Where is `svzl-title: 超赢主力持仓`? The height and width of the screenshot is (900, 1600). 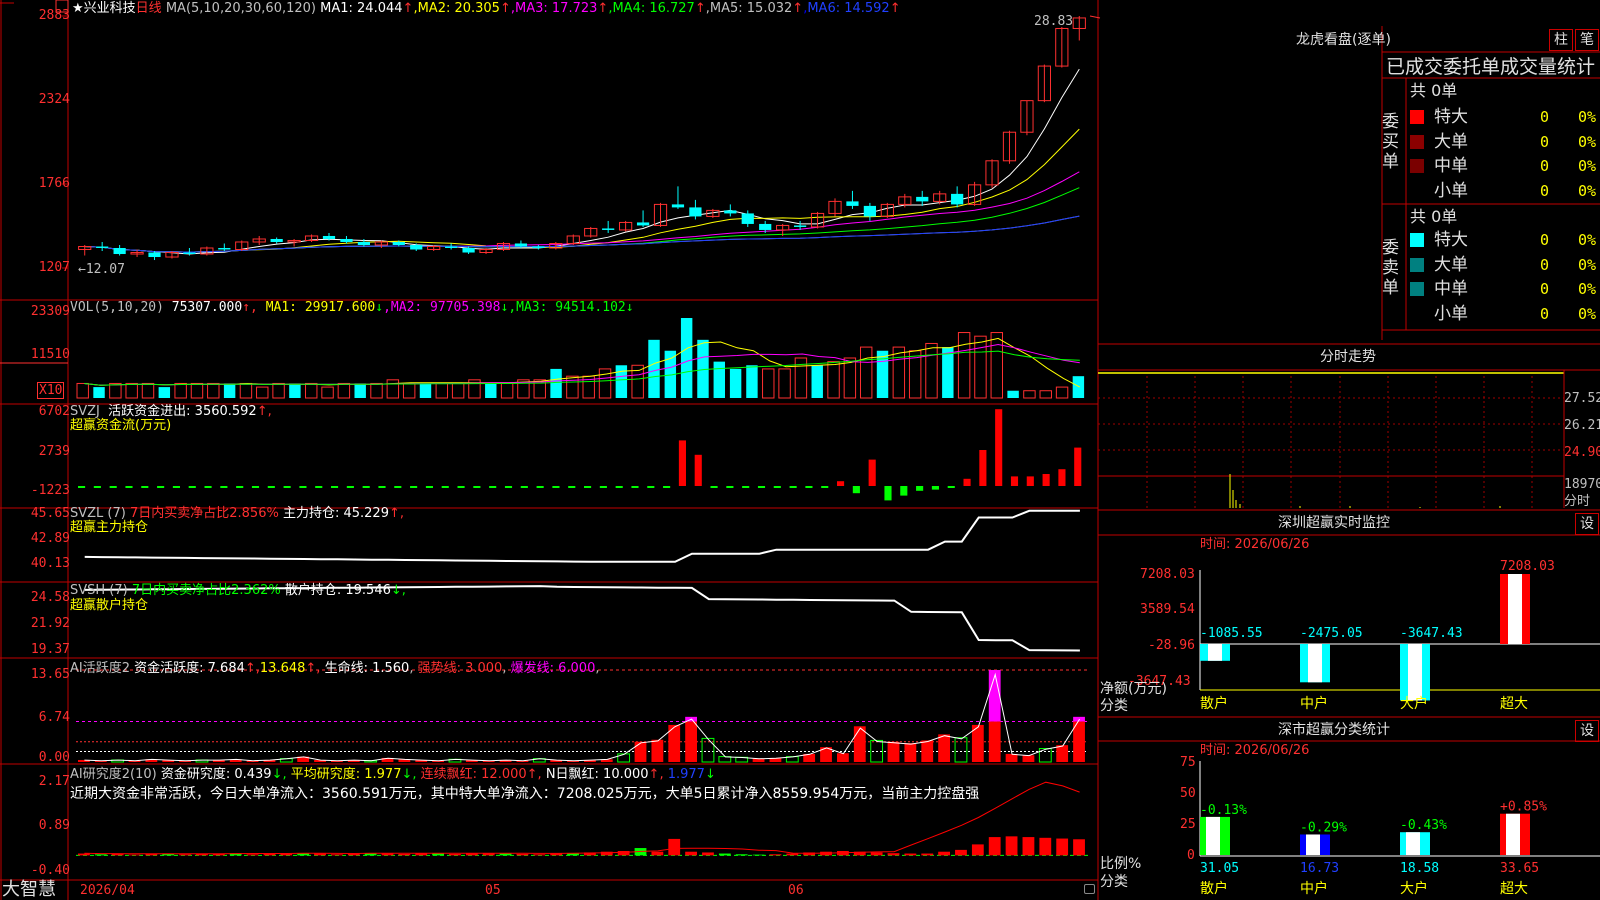
svzl-title: 超赢主力持仓 is located at coordinates (109, 527).